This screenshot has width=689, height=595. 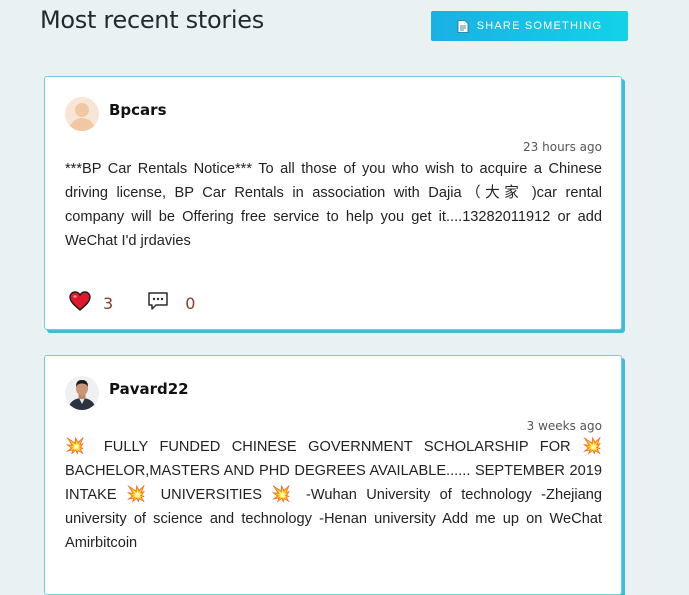 I want to click on story-timestamp: 3 weeks ago, so click(x=564, y=426).